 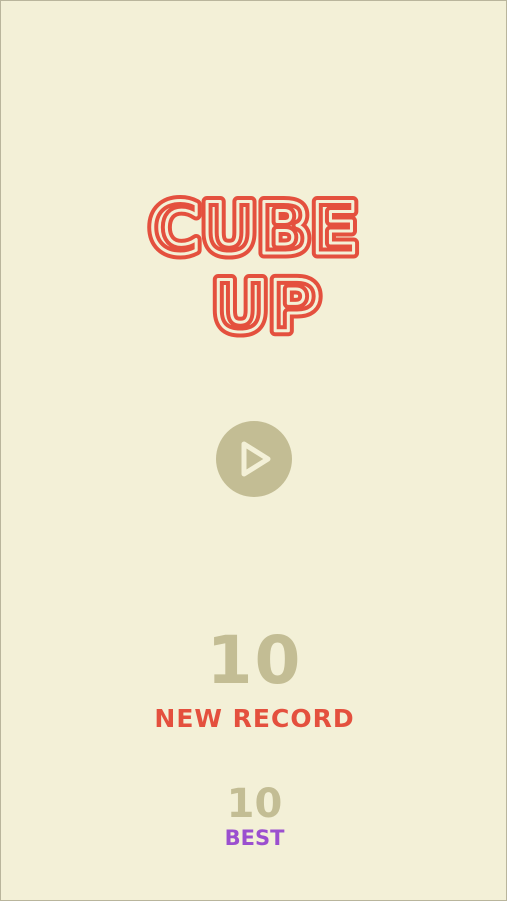 I want to click on title-line-1-inline: CUBE, so click(x=253, y=229).